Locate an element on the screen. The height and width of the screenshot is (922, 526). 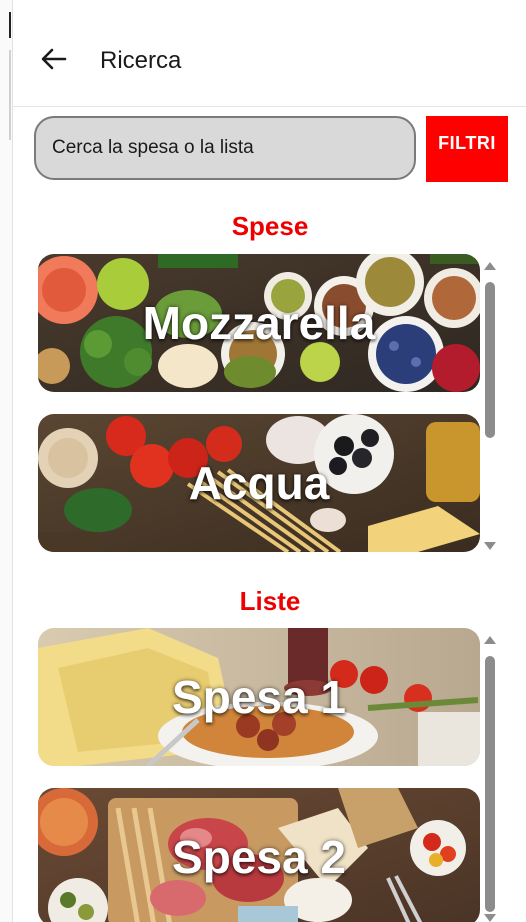
lista-card-spesa-2: Spesa 2 is located at coordinates (259, 855).